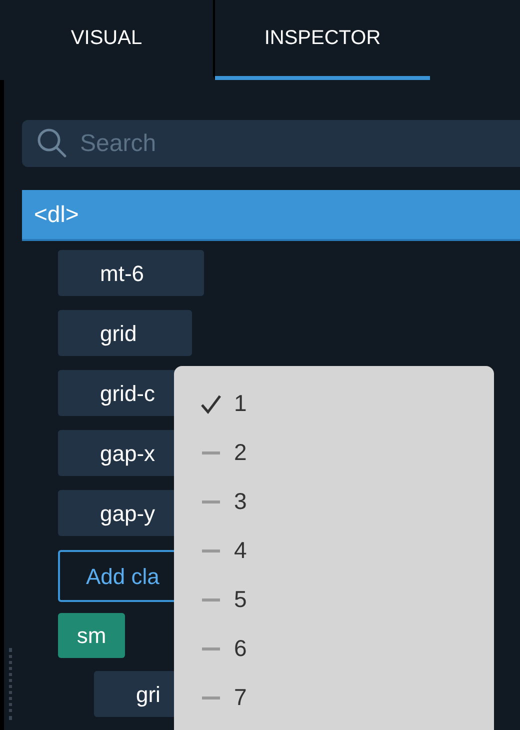 This screenshot has width=520, height=730. Describe the element at coordinates (52, 143) in the screenshot. I see `search-icon` at that location.